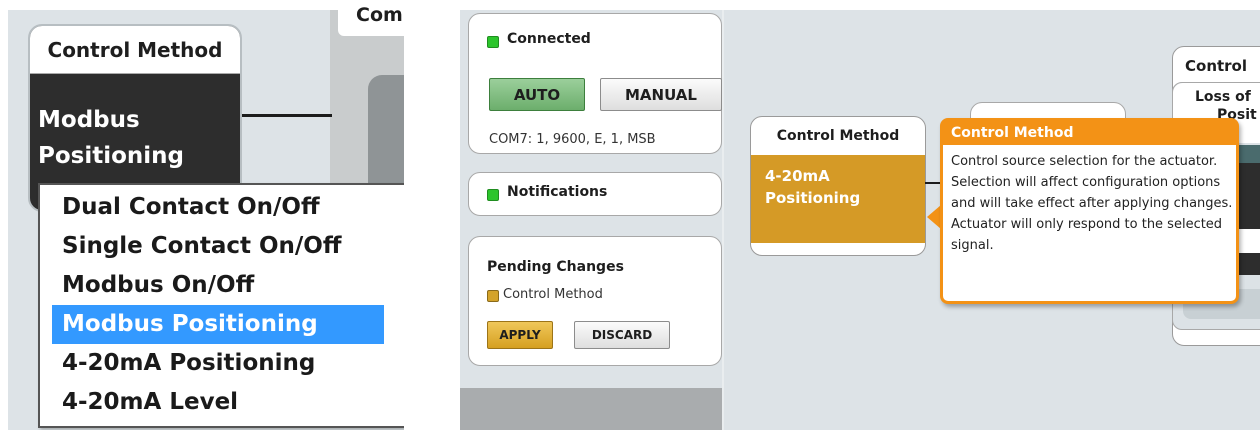 This screenshot has width=1260, height=430. Describe the element at coordinates (380, 15) in the screenshot. I see `comm-card-title: Comm` at that location.